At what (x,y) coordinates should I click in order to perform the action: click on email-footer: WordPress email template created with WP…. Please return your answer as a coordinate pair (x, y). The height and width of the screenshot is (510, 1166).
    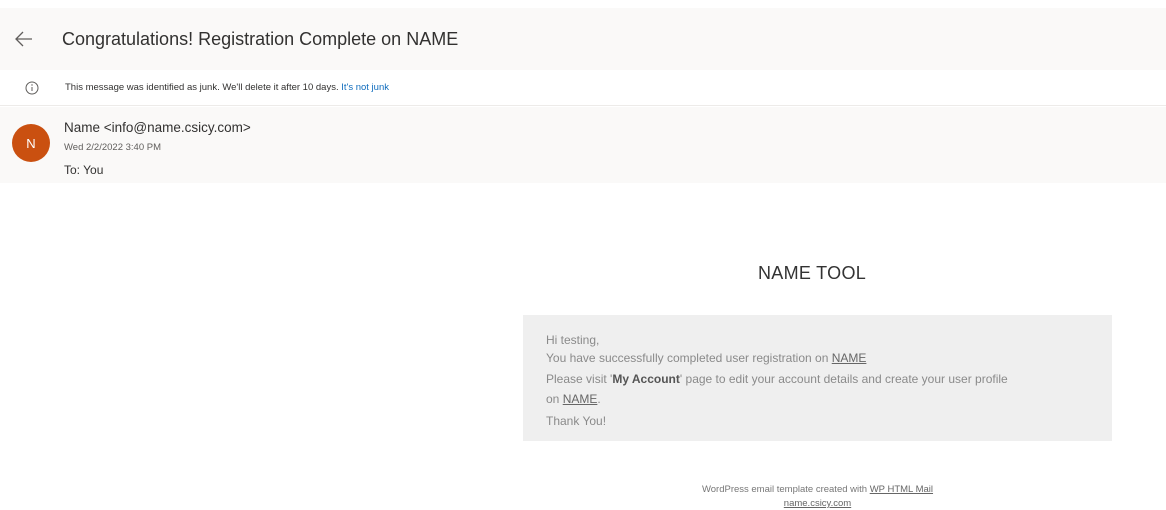
    Looking at the image, I should click on (817, 489).